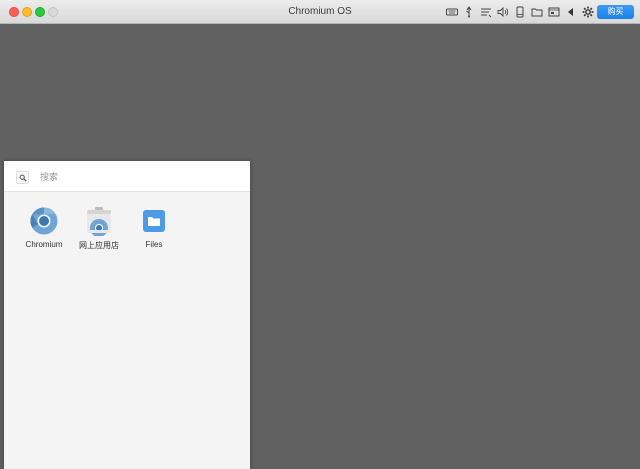  What do you see at coordinates (571, 12) in the screenshot?
I see `back-arrow-icon` at bounding box center [571, 12].